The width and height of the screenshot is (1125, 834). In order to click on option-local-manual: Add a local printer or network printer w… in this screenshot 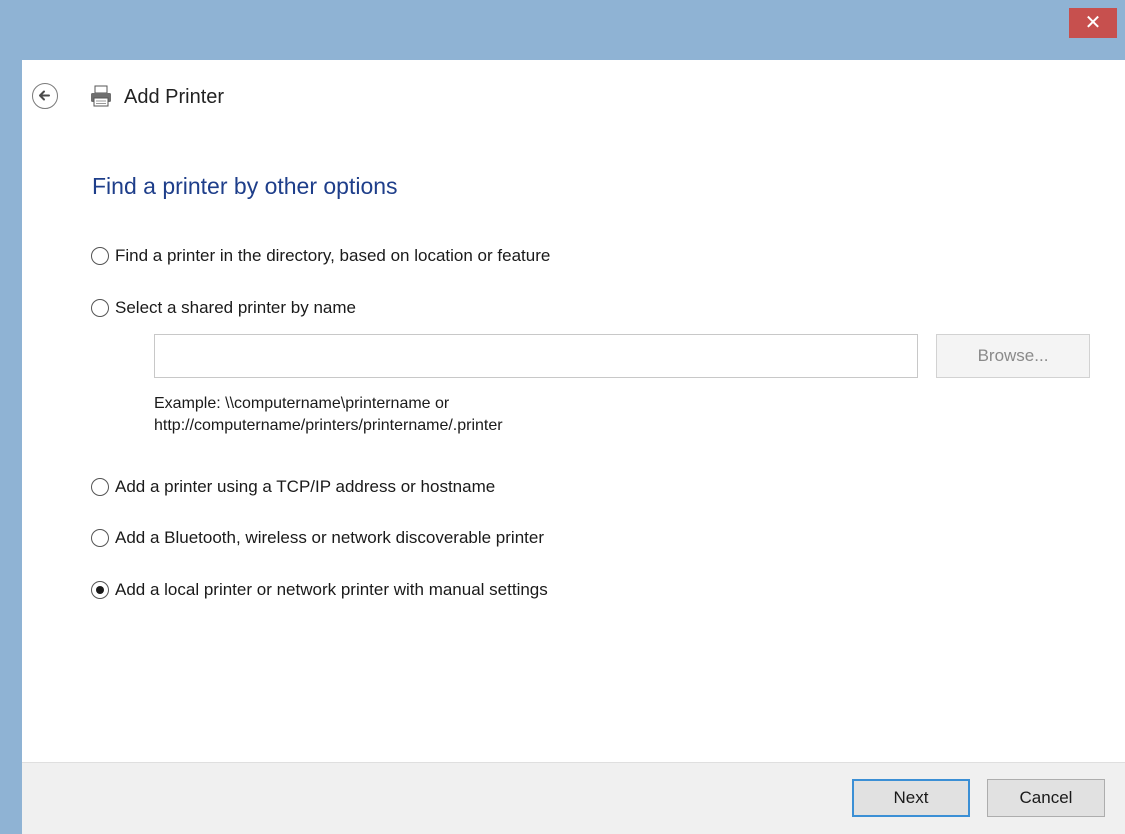, I will do `click(319, 590)`.